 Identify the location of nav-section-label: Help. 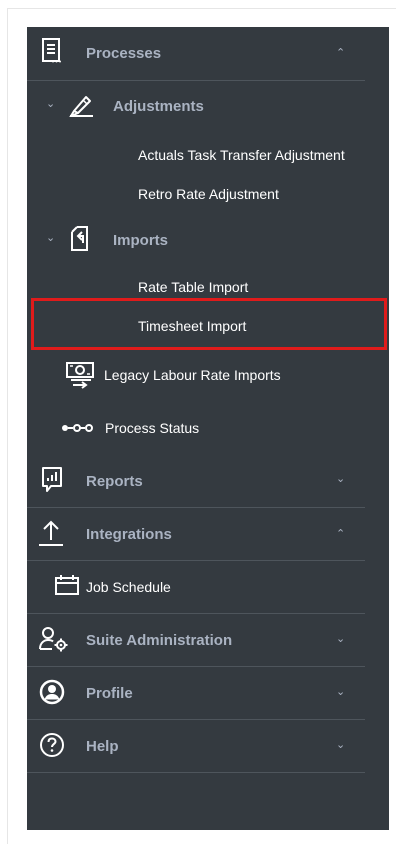
(102, 746).